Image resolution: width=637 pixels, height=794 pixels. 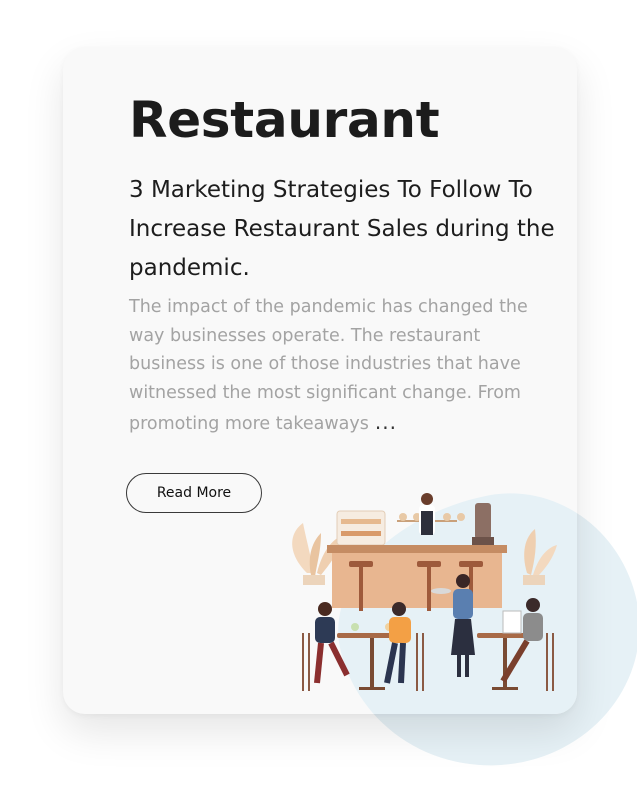 I want to click on waiter-figure, so click(x=427, y=514).